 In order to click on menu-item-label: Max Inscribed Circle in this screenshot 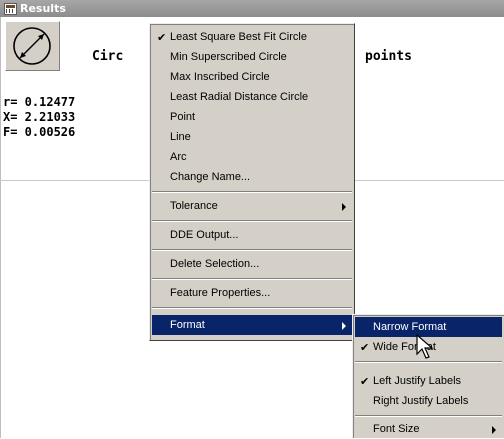, I will do `click(220, 77)`.